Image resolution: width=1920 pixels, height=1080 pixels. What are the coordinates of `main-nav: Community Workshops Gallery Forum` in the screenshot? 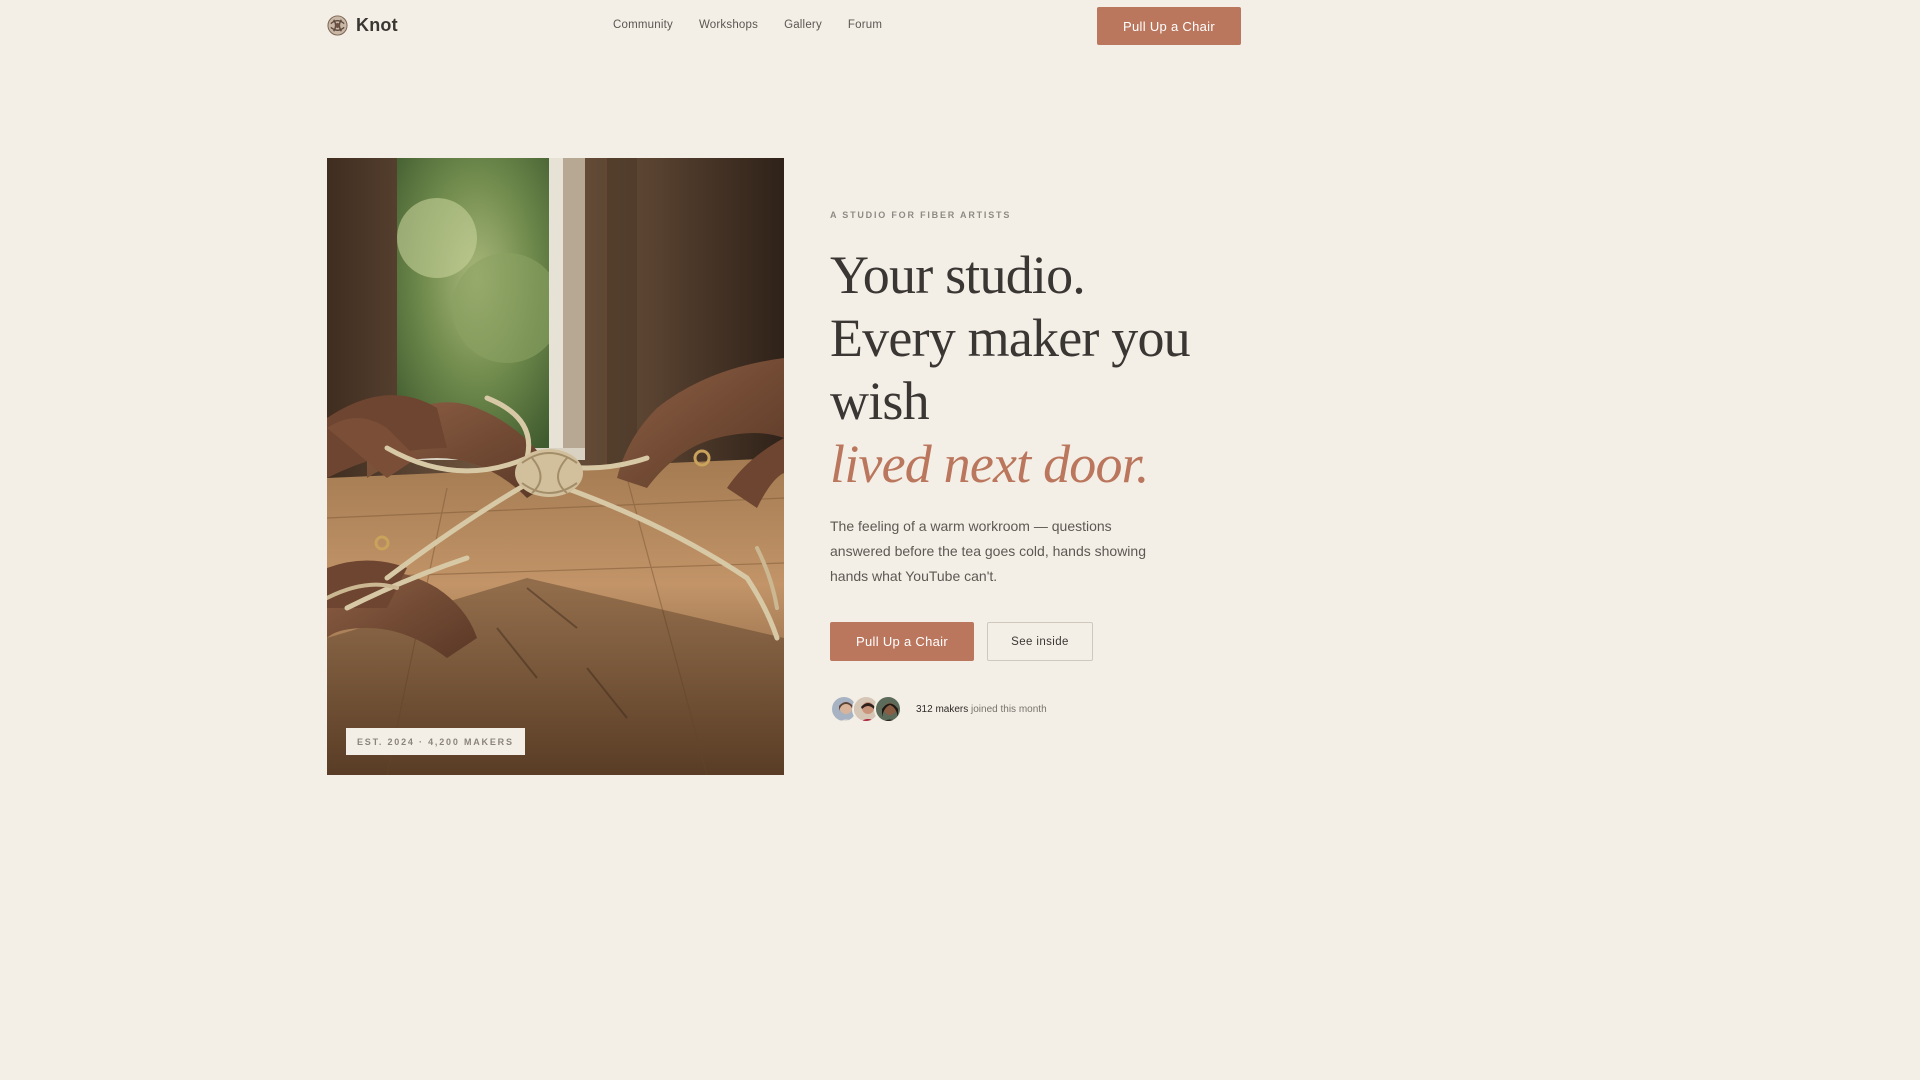 It's located at (747, 25).